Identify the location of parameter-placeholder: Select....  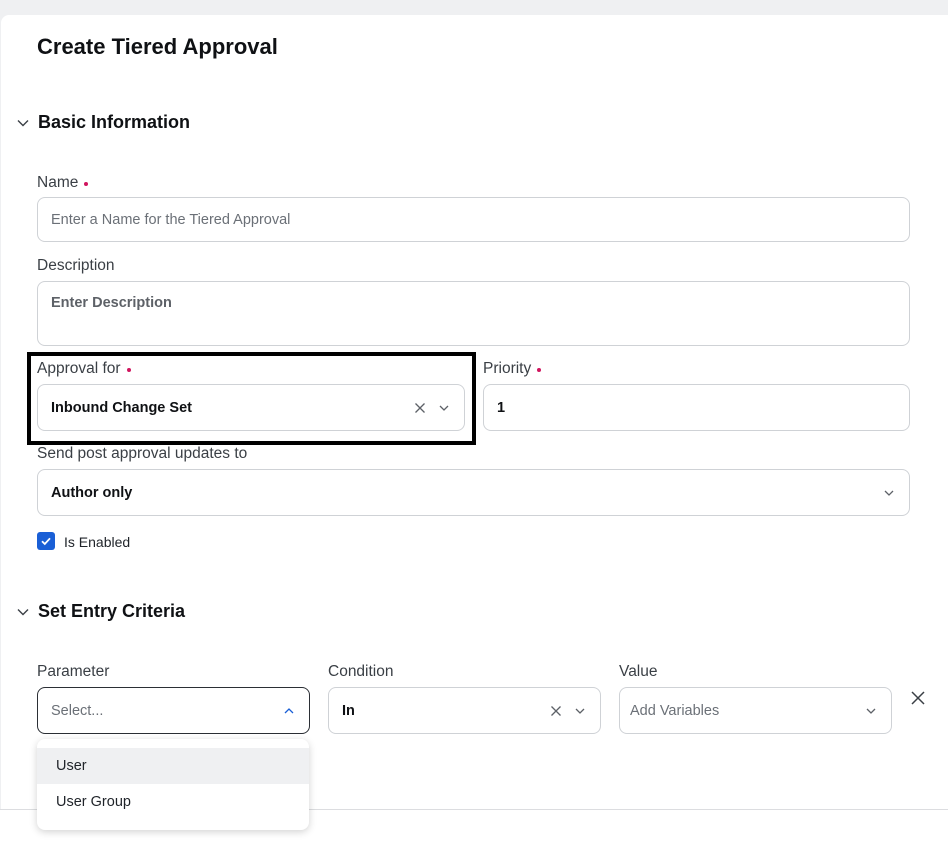
(77, 710).